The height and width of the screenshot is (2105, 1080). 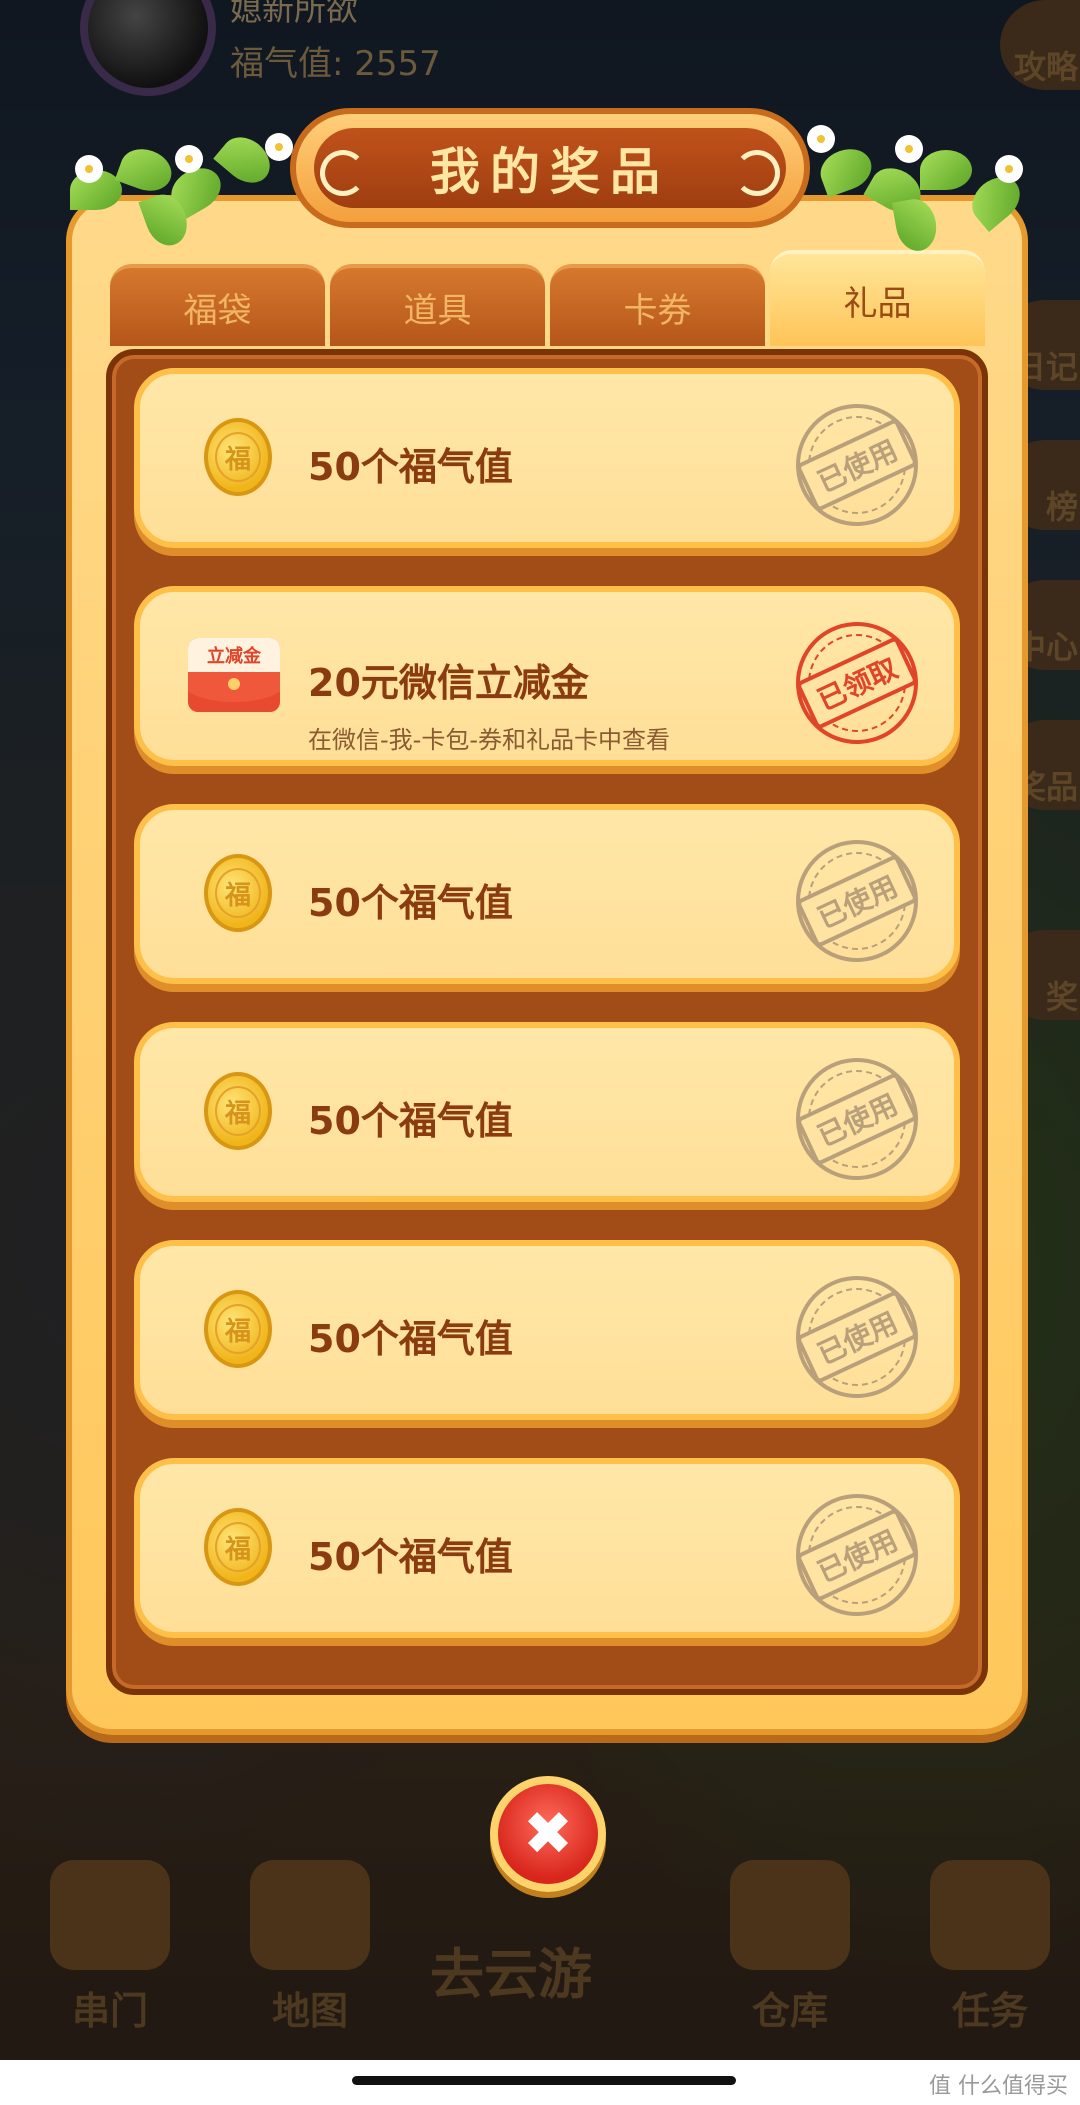 What do you see at coordinates (877, 298) in the screenshot?
I see `tab-gifts: 礼品` at bounding box center [877, 298].